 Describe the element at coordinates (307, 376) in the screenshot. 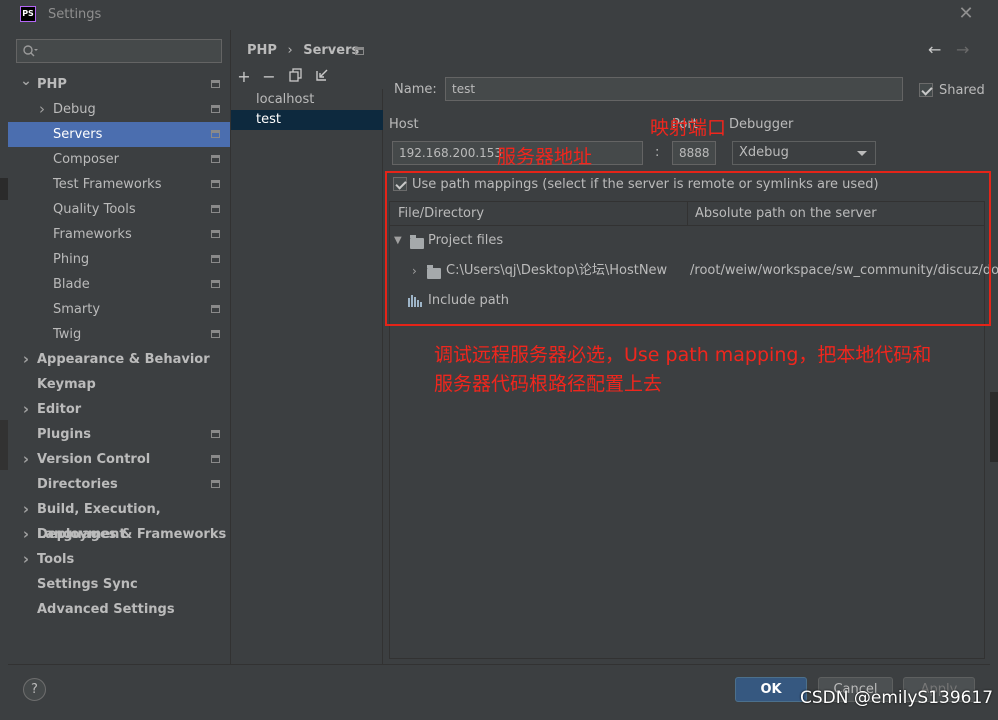

I see `servers-list: localhost test` at that location.